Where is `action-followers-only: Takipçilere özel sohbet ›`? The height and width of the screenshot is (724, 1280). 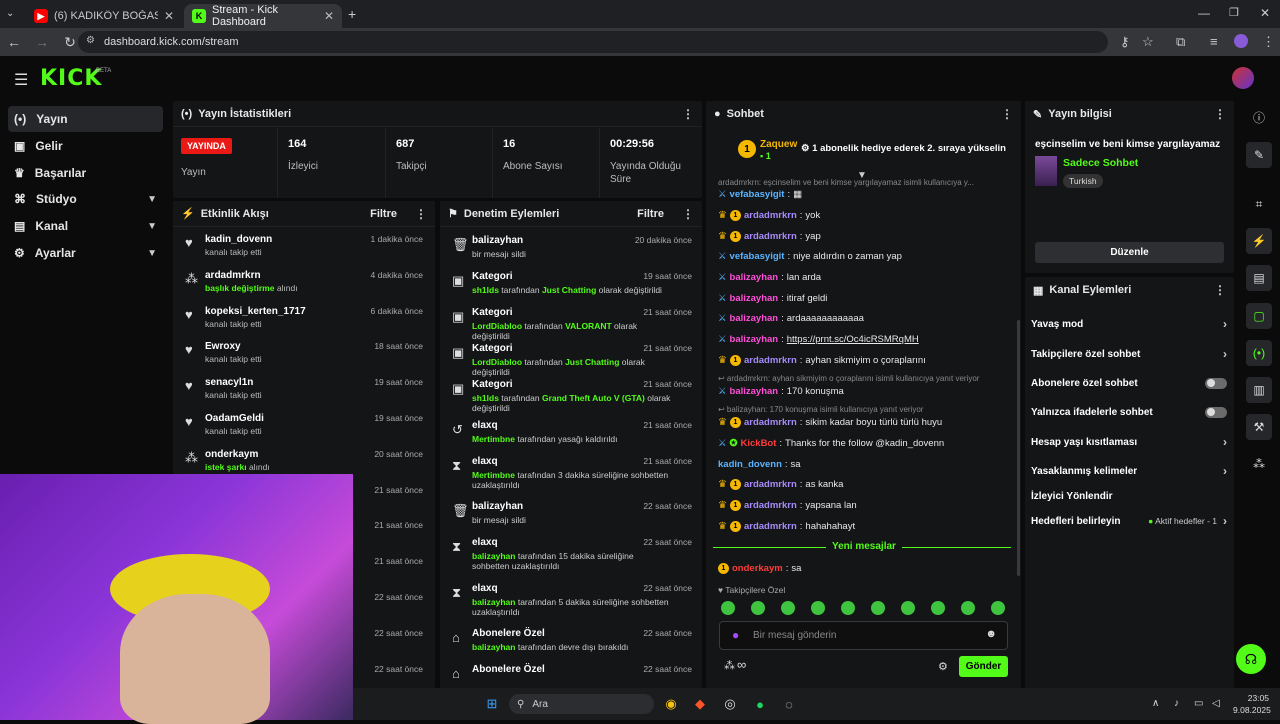
action-followers-only: Takipçilere özel sohbet › is located at coordinates (1129, 354).